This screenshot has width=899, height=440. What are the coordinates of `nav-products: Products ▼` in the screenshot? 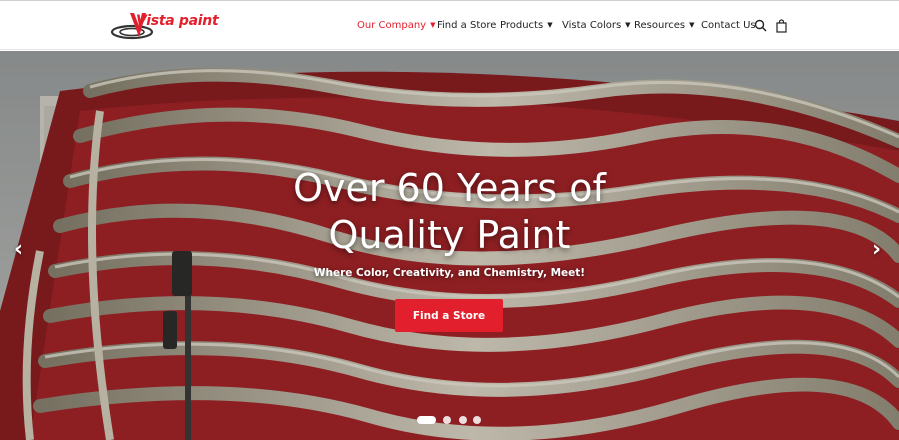 It's located at (526, 25).